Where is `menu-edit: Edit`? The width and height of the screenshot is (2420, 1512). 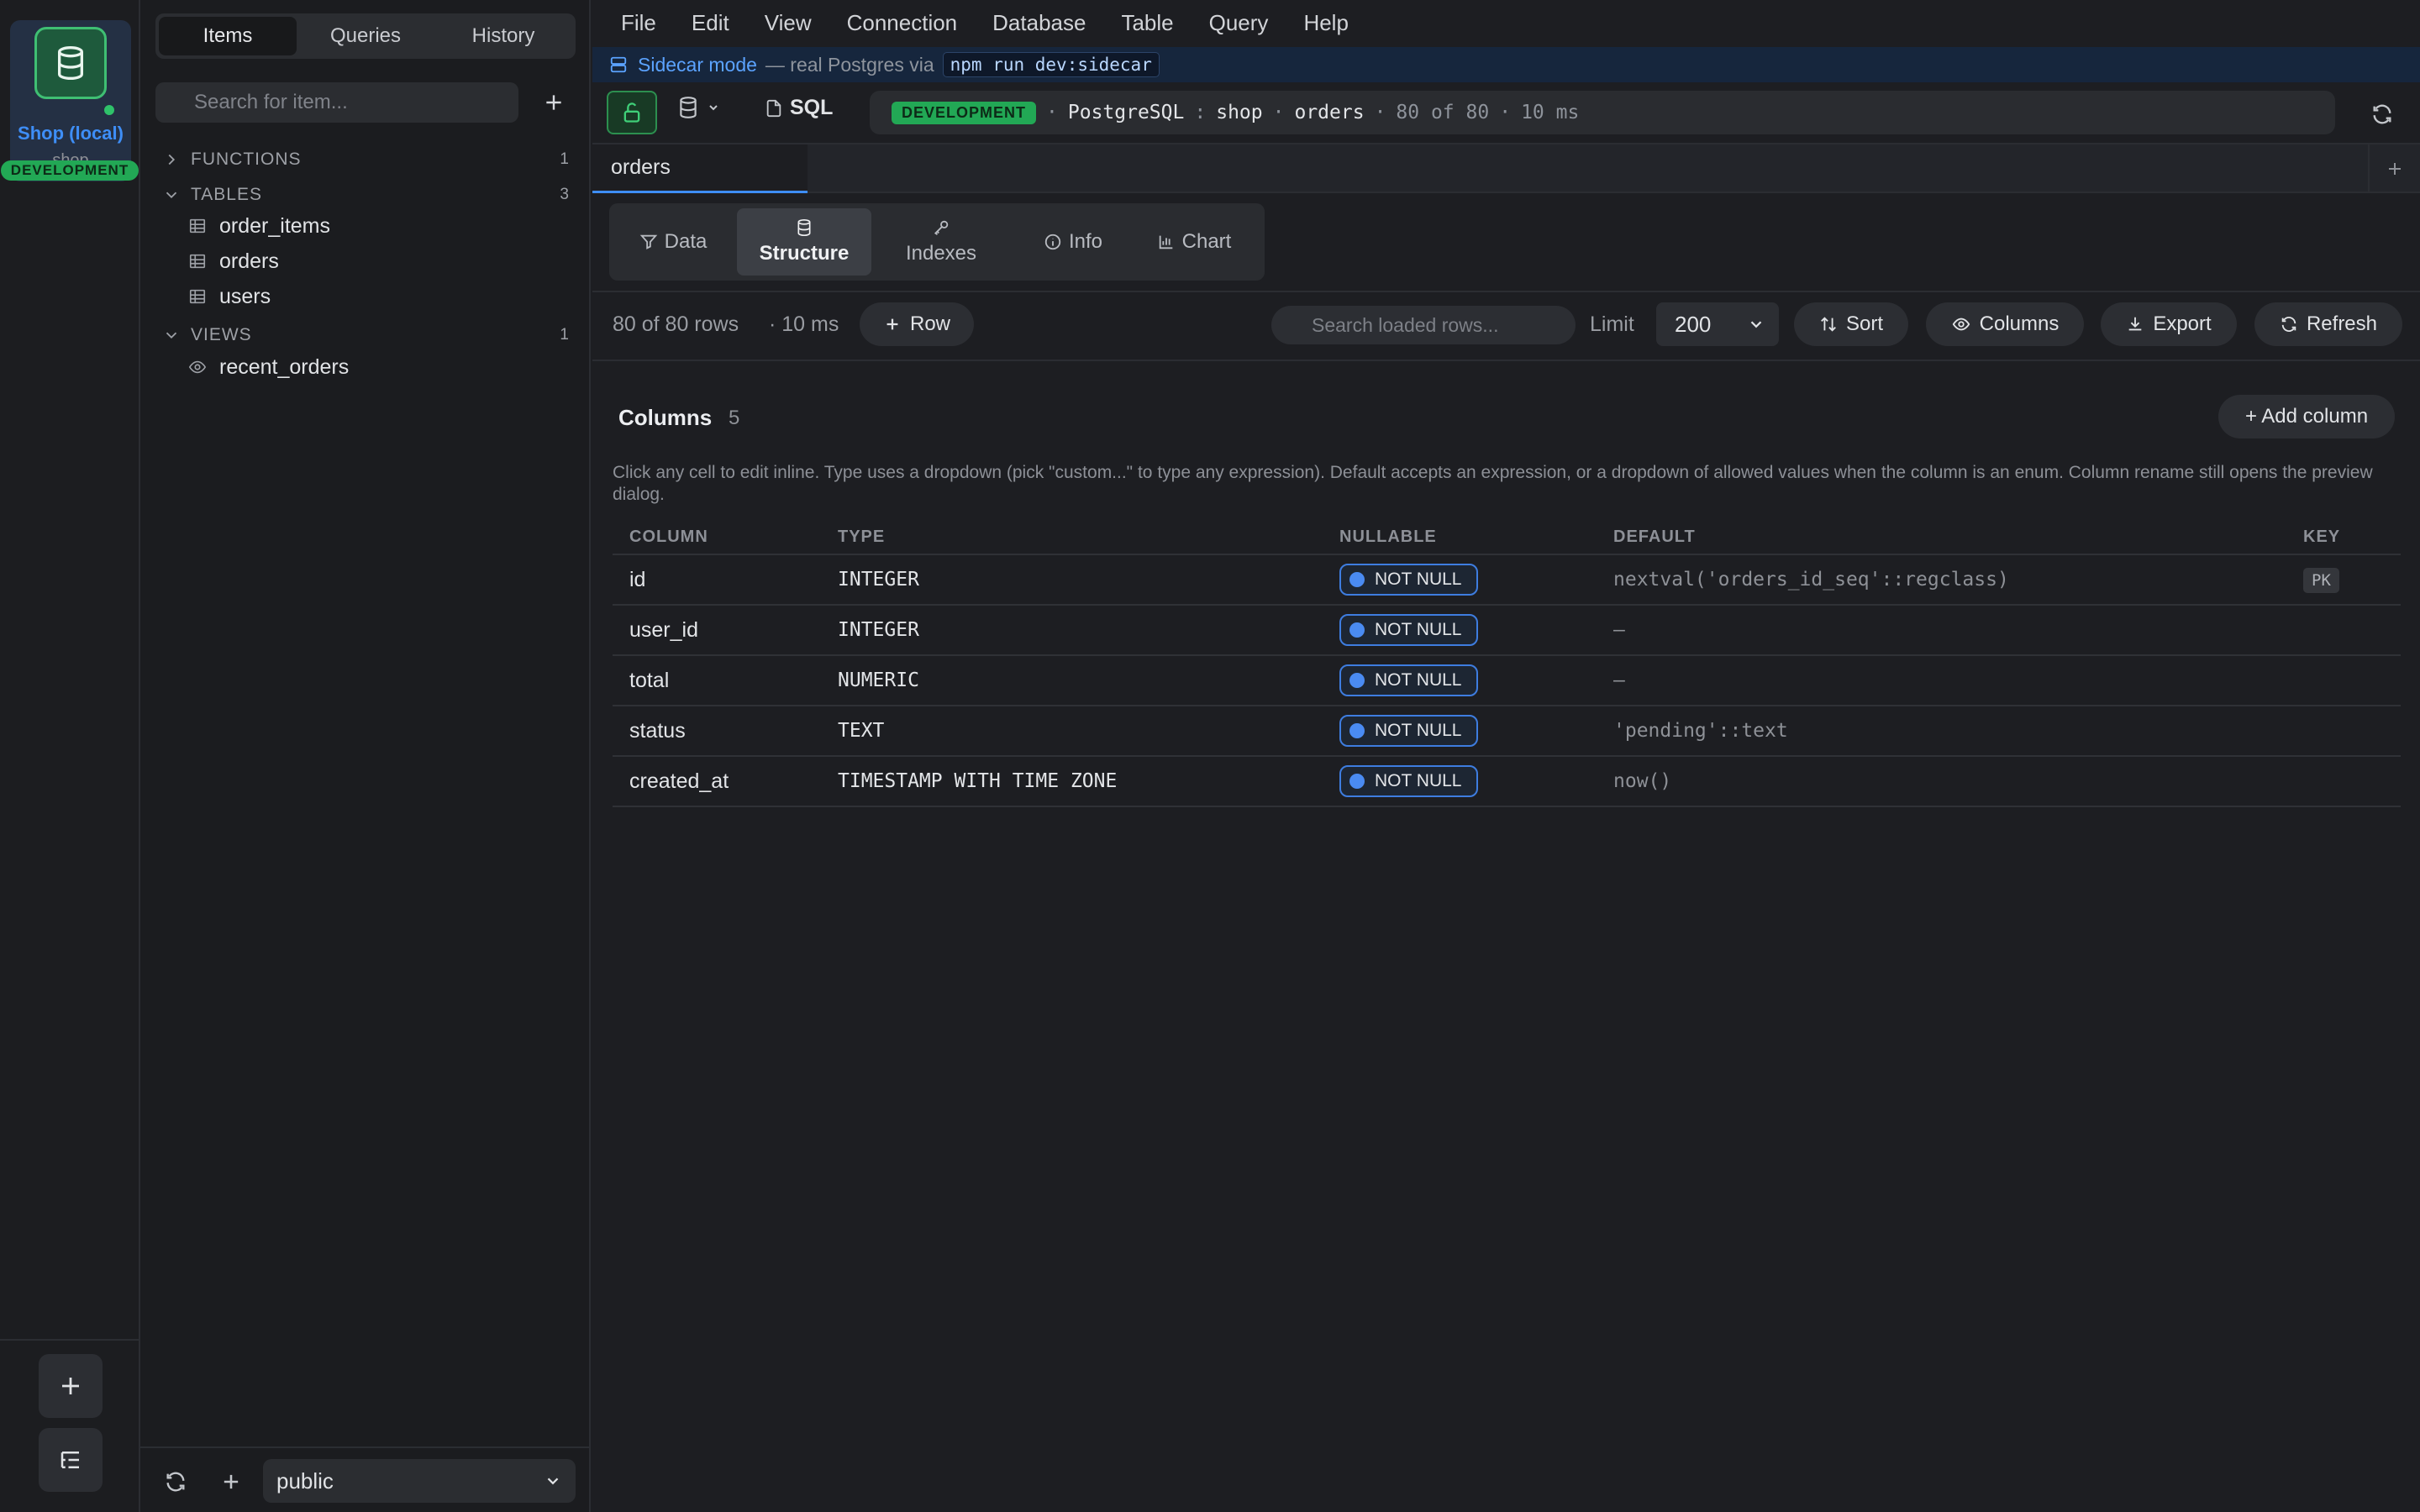 menu-edit: Edit is located at coordinates (710, 23).